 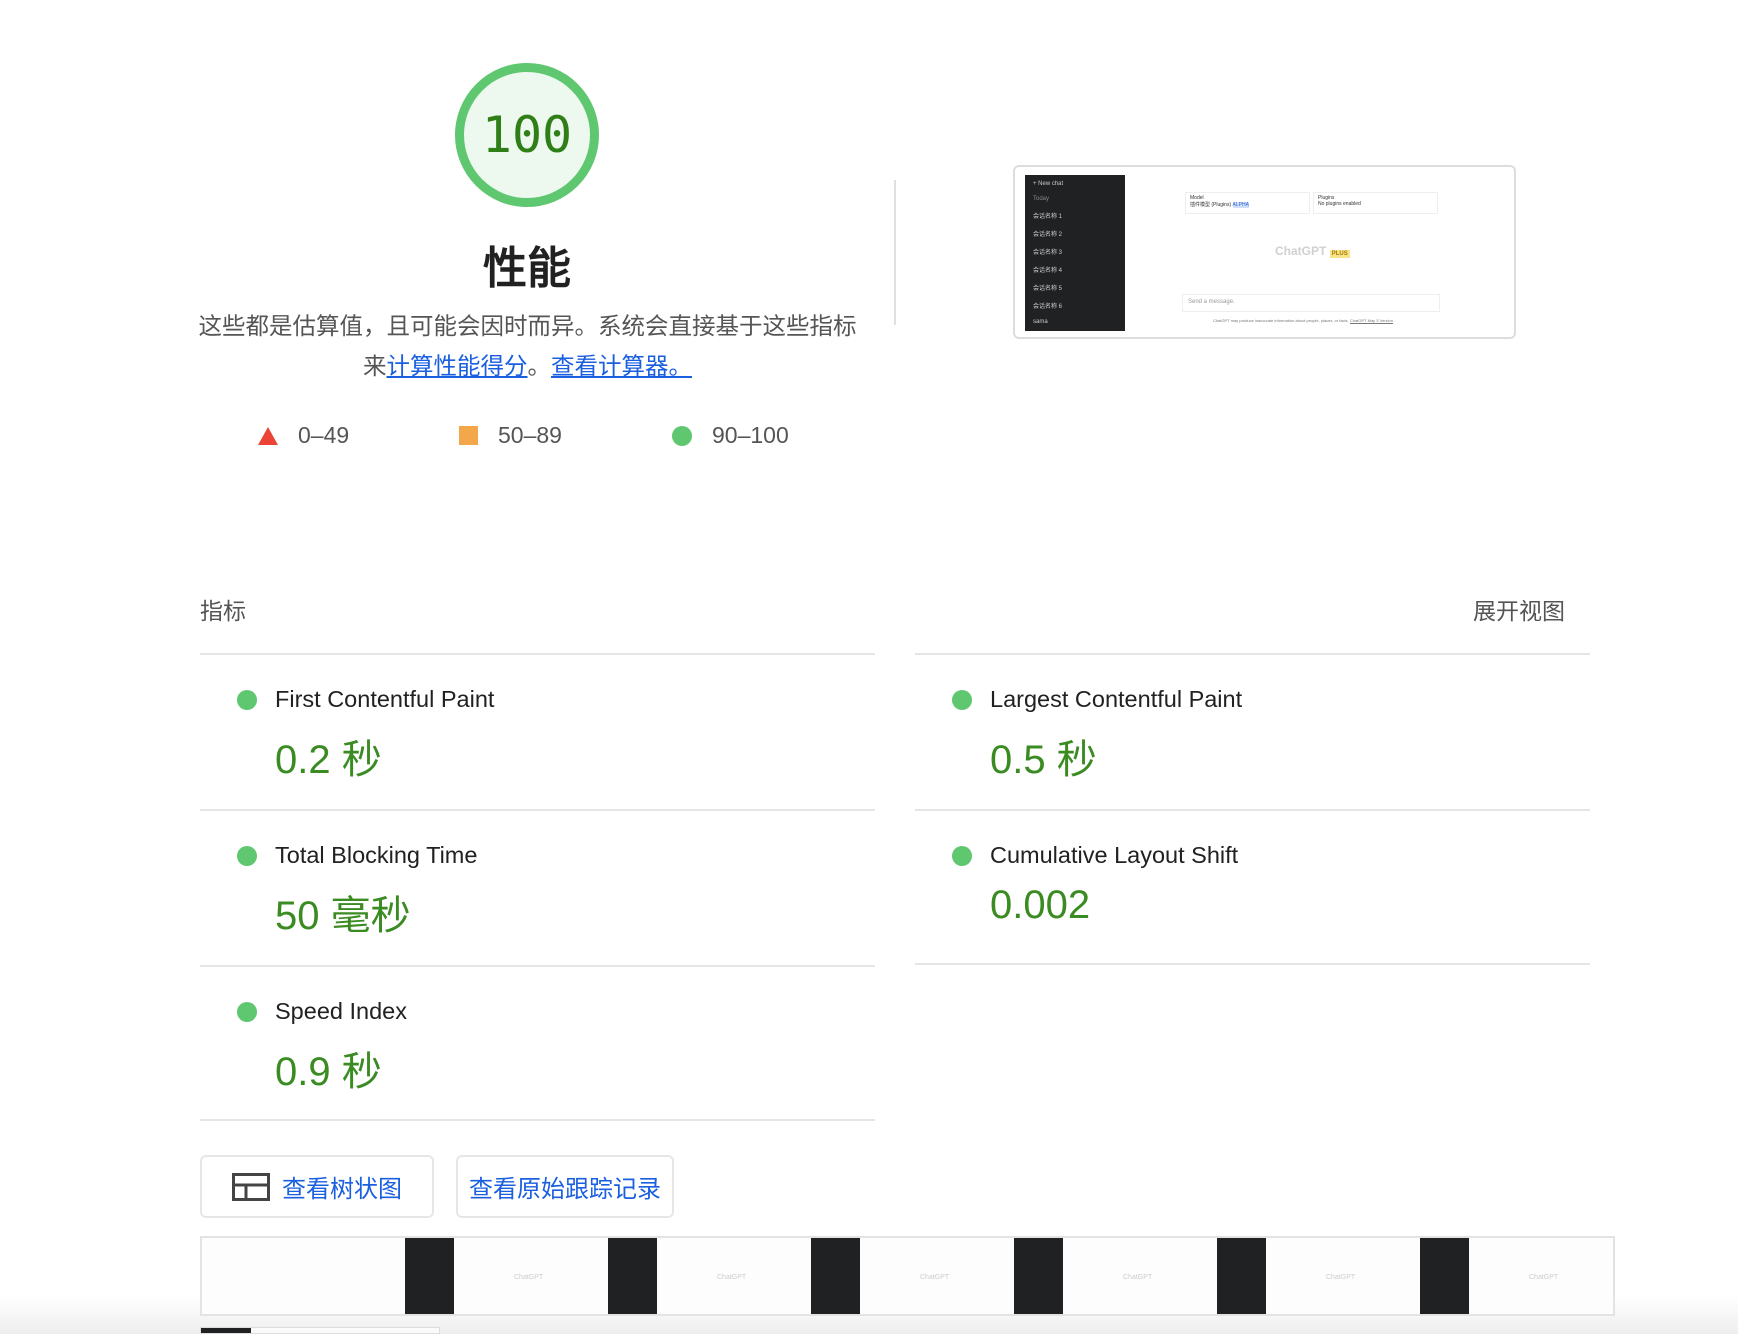 What do you see at coordinates (1040, 322) in the screenshot?
I see `thumb-user: sama` at bounding box center [1040, 322].